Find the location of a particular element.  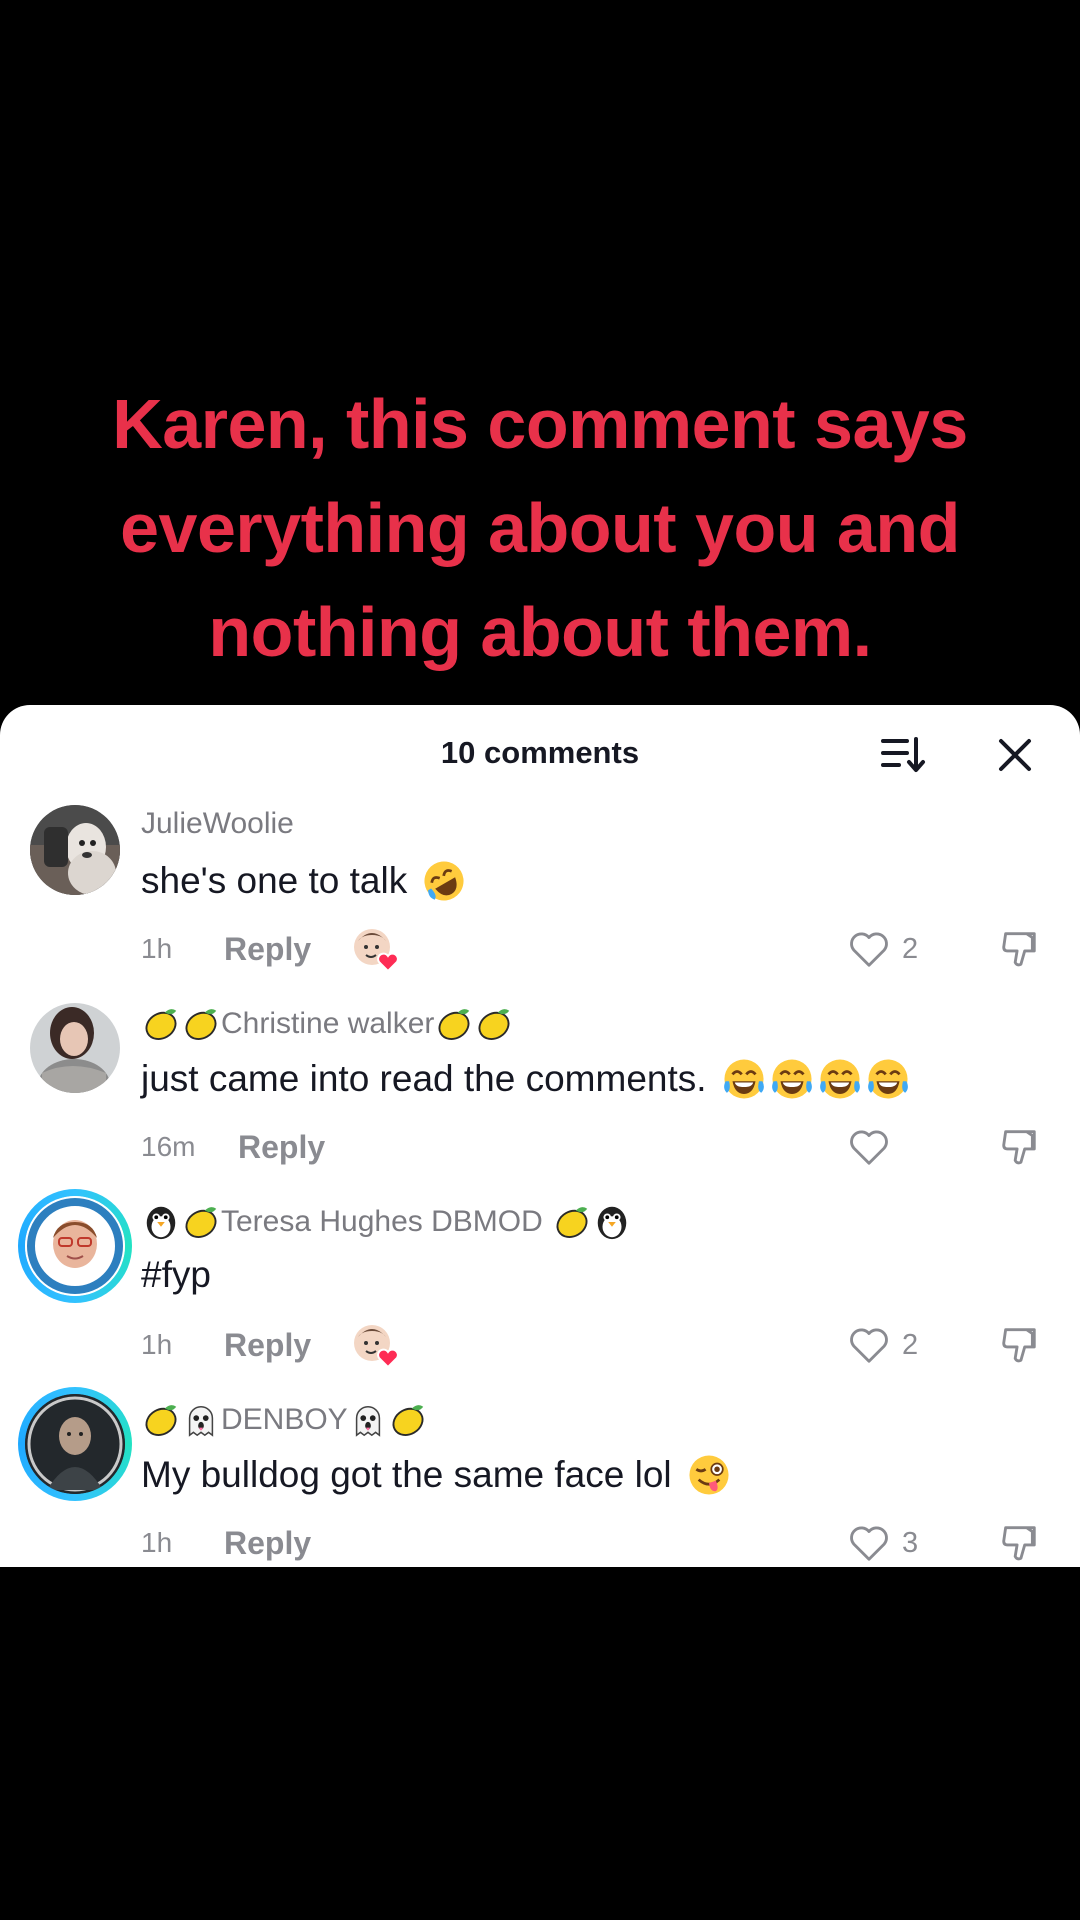

caption-line: Karen, this comment says is located at coordinates (540, 424).